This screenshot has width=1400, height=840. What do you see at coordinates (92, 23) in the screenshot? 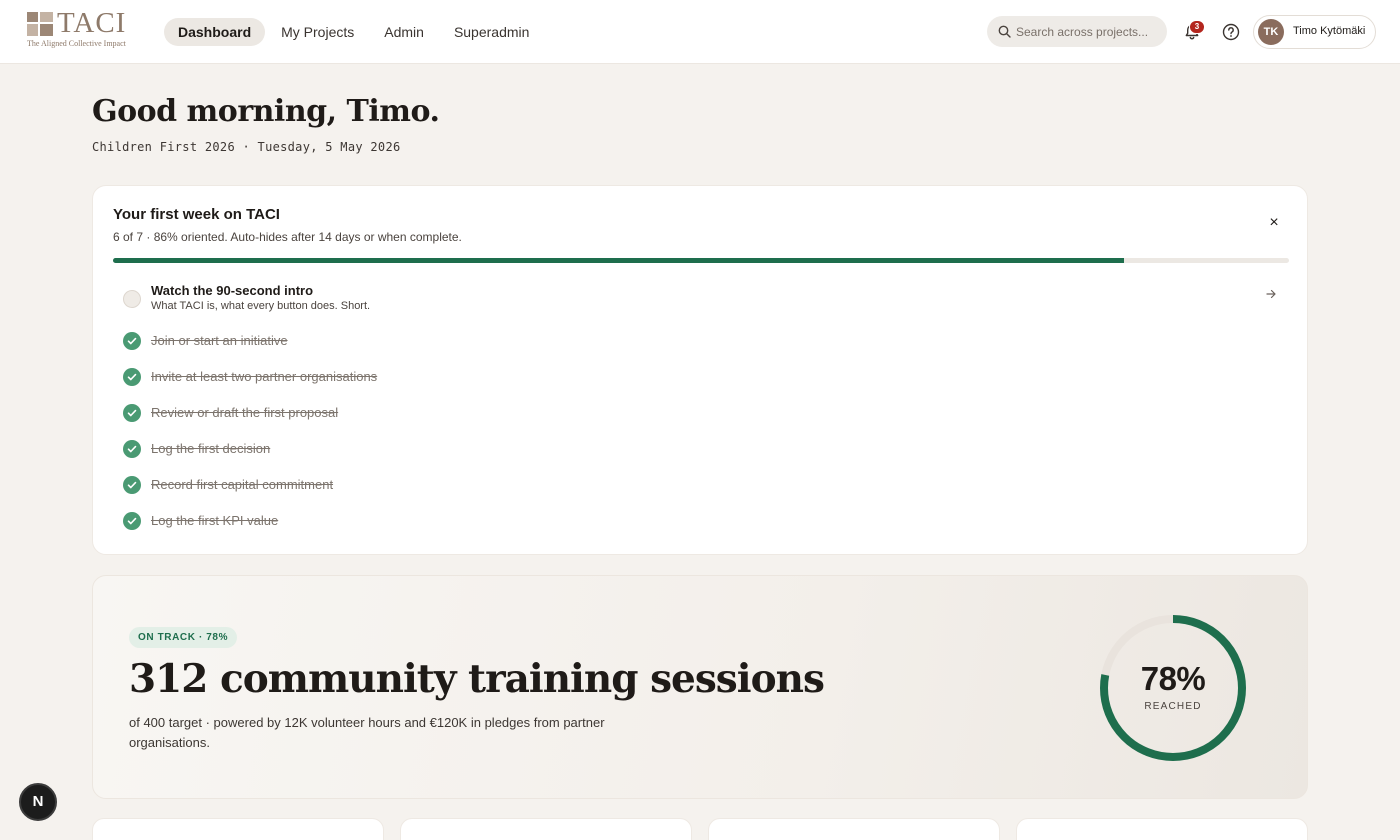
I see `logo-wordmark: TACI` at bounding box center [92, 23].